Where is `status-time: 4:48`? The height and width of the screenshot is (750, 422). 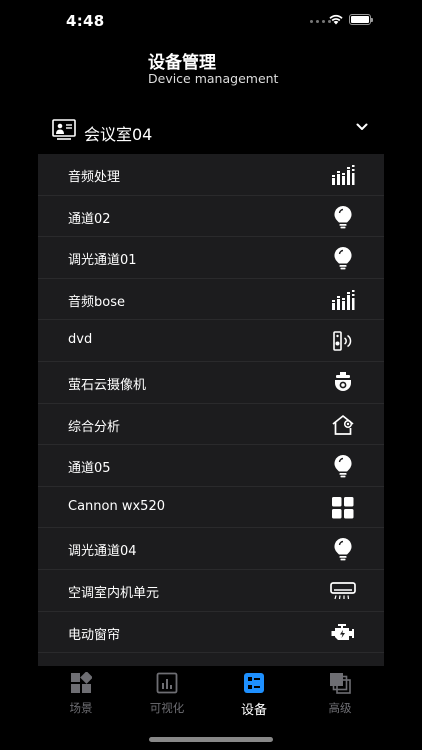
status-time: 4:48 is located at coordinates (85, 21).